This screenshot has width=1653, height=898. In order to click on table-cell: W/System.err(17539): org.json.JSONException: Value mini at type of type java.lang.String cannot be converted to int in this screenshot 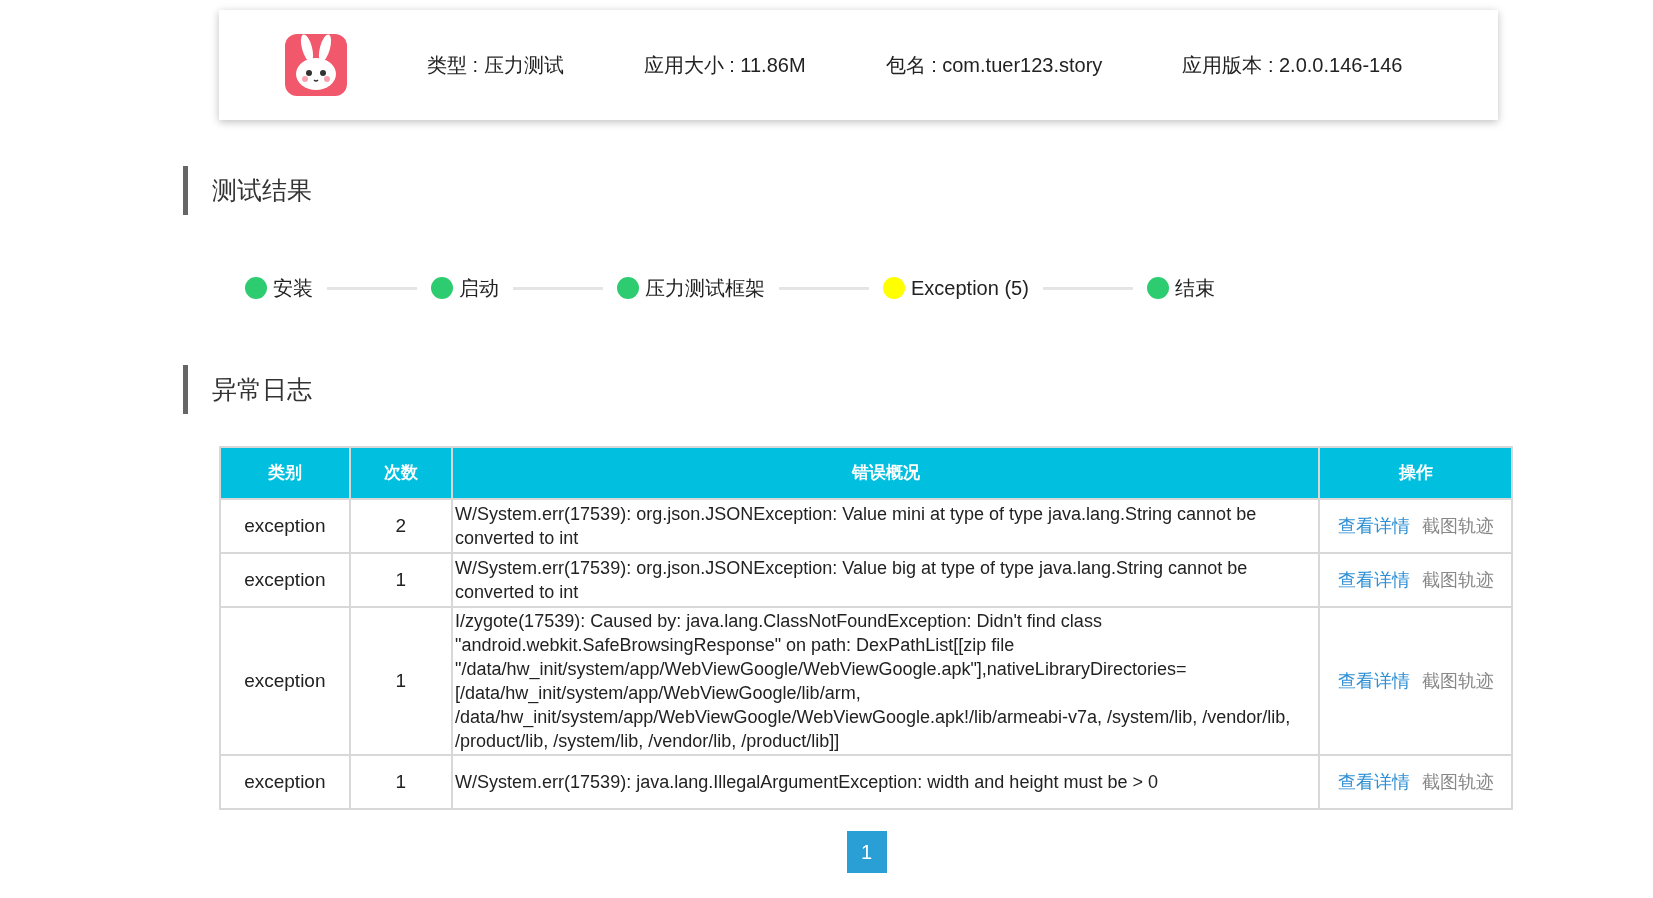, I will do `click(886, 526)`.